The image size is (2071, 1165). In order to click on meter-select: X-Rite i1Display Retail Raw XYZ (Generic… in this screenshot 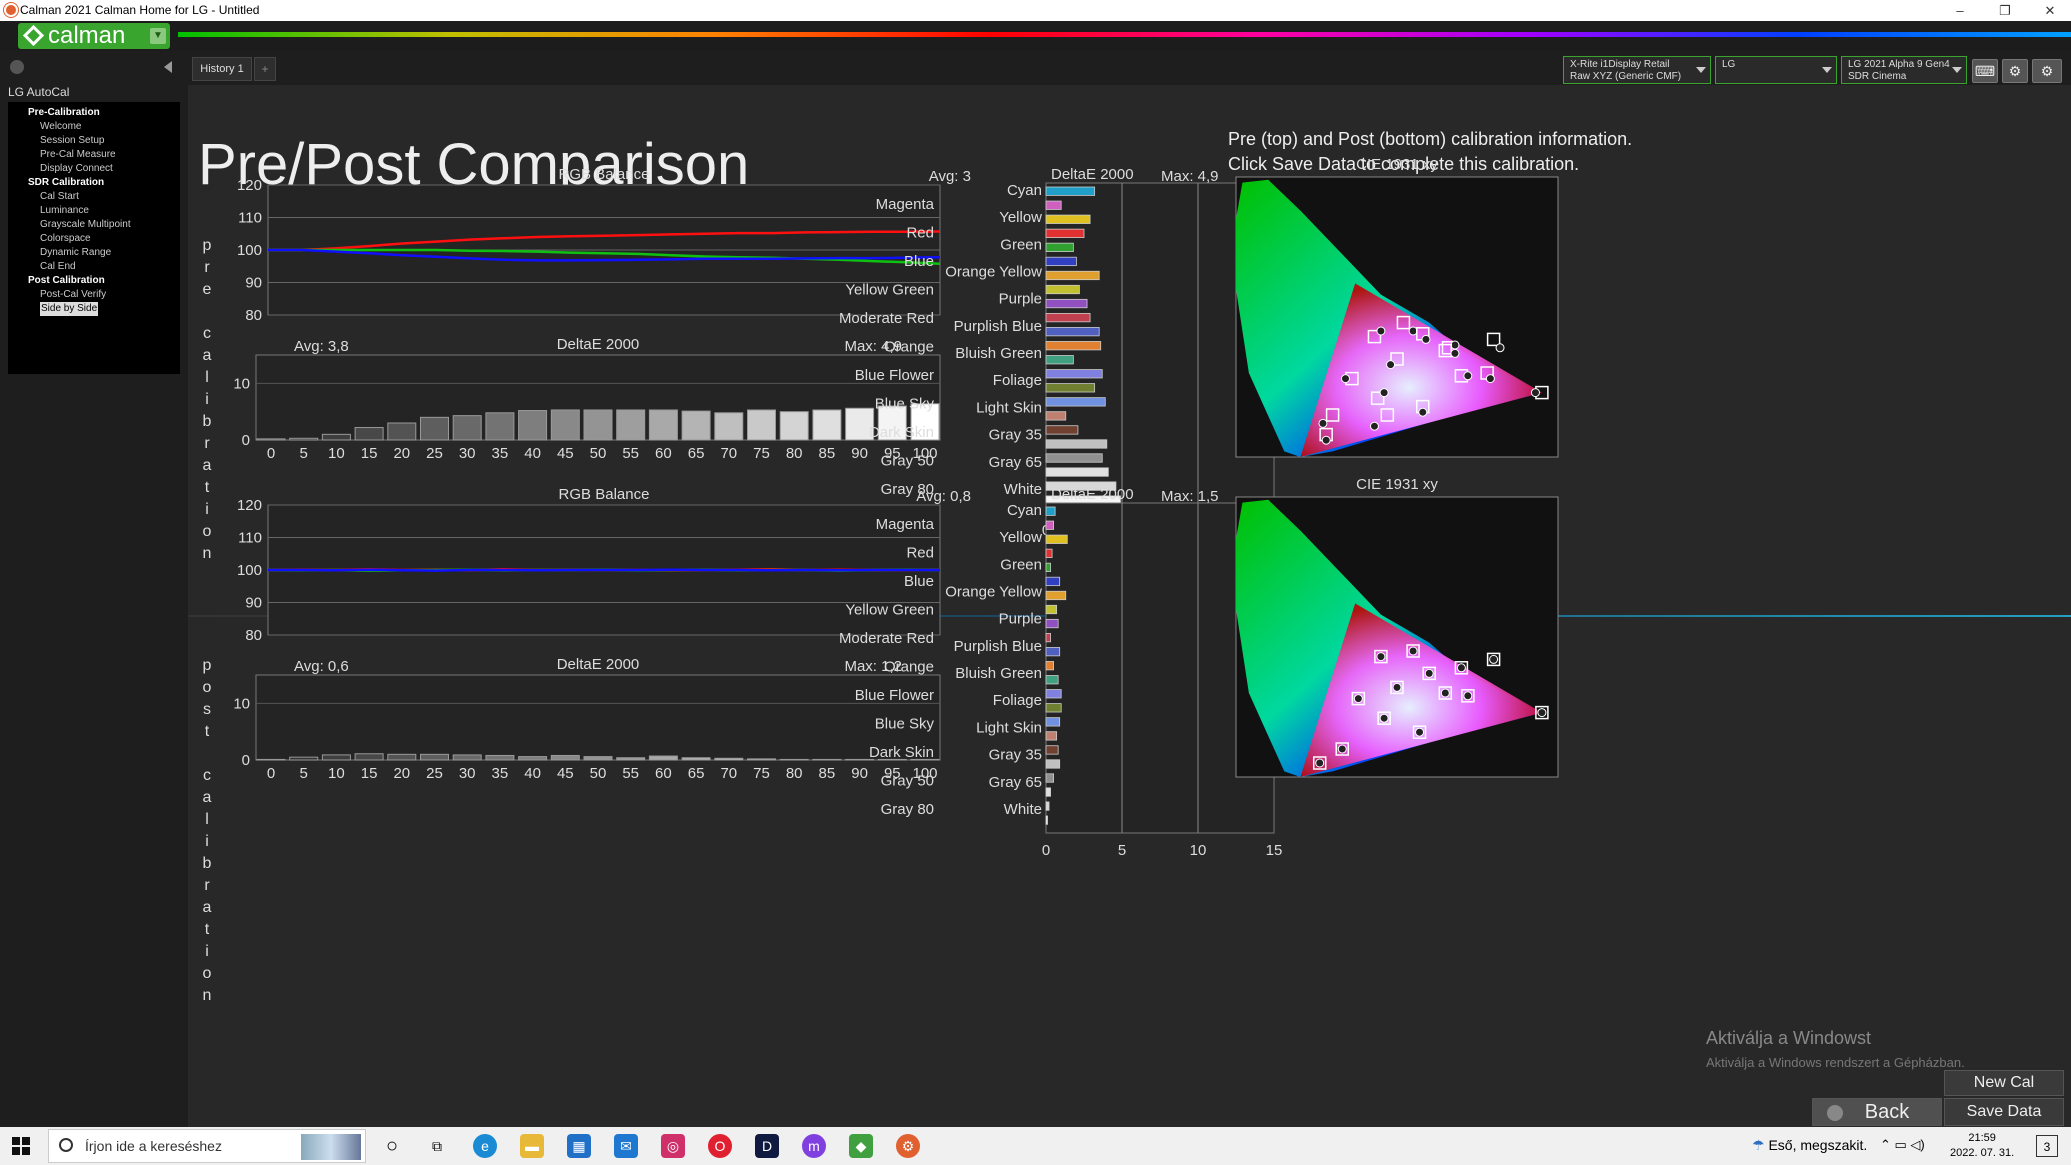, I will do `click(1637, 70)`.